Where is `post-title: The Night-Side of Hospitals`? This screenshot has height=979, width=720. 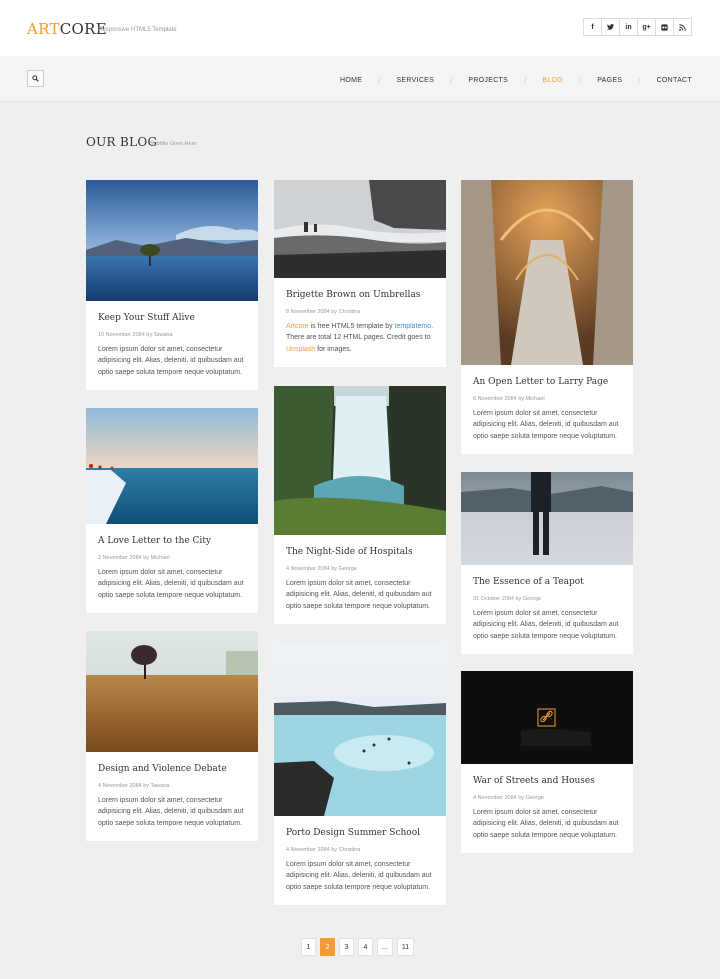 post-title: The Night-Side of Hospitals is located at coordinates (360, 552).